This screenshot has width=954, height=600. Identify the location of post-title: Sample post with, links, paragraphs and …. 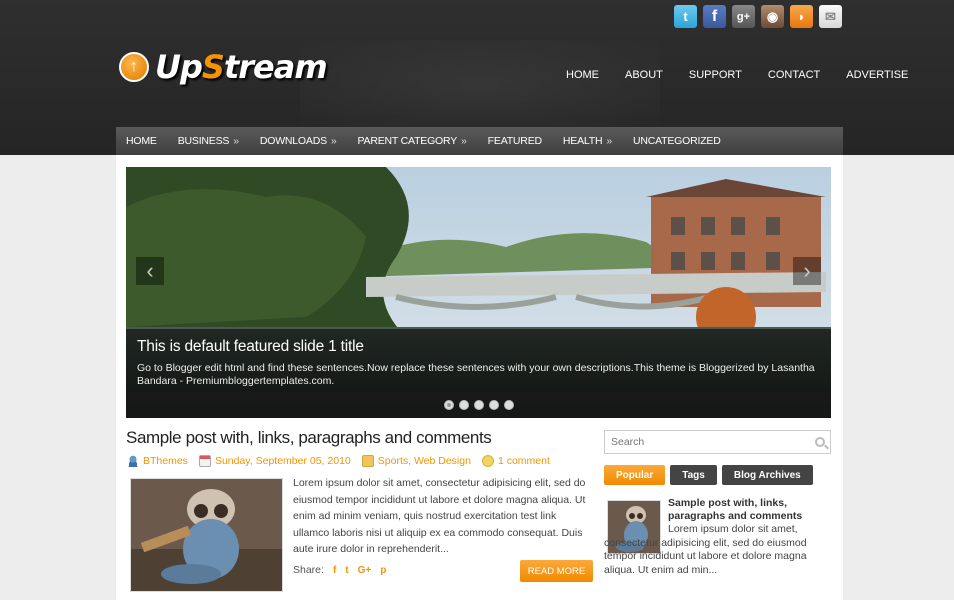
(309, 438).